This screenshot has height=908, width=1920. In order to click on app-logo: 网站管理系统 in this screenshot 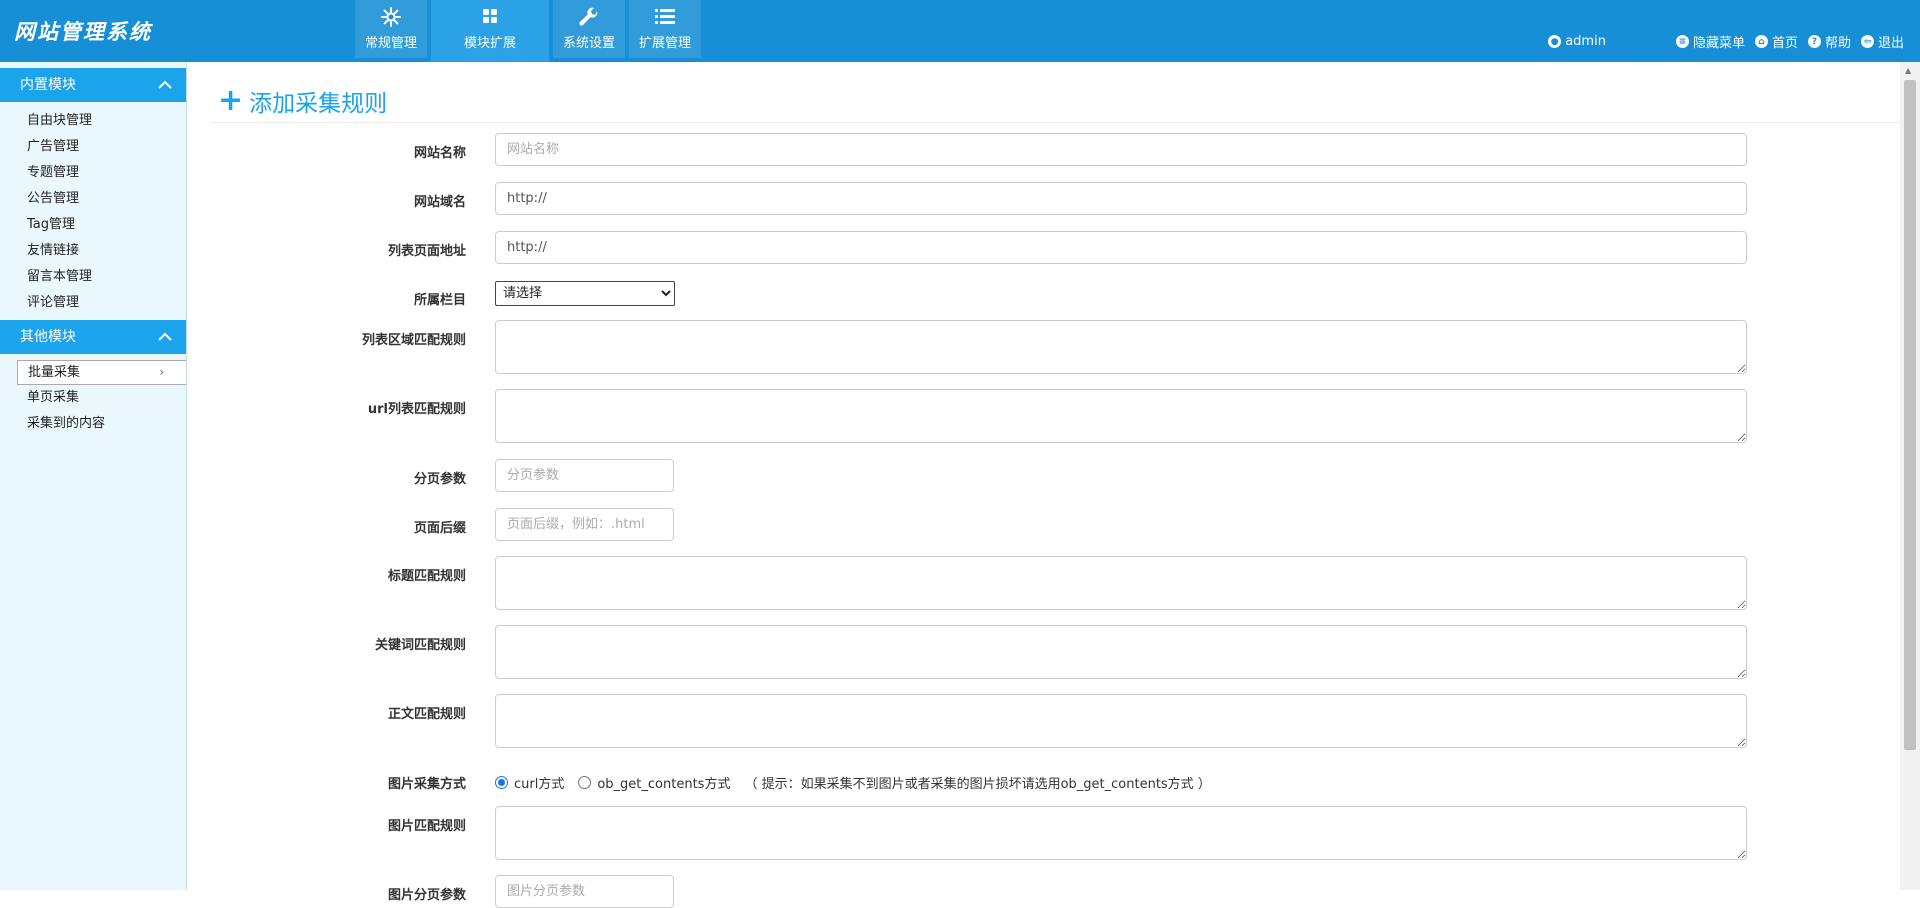, I will do `click(83, 31)`.